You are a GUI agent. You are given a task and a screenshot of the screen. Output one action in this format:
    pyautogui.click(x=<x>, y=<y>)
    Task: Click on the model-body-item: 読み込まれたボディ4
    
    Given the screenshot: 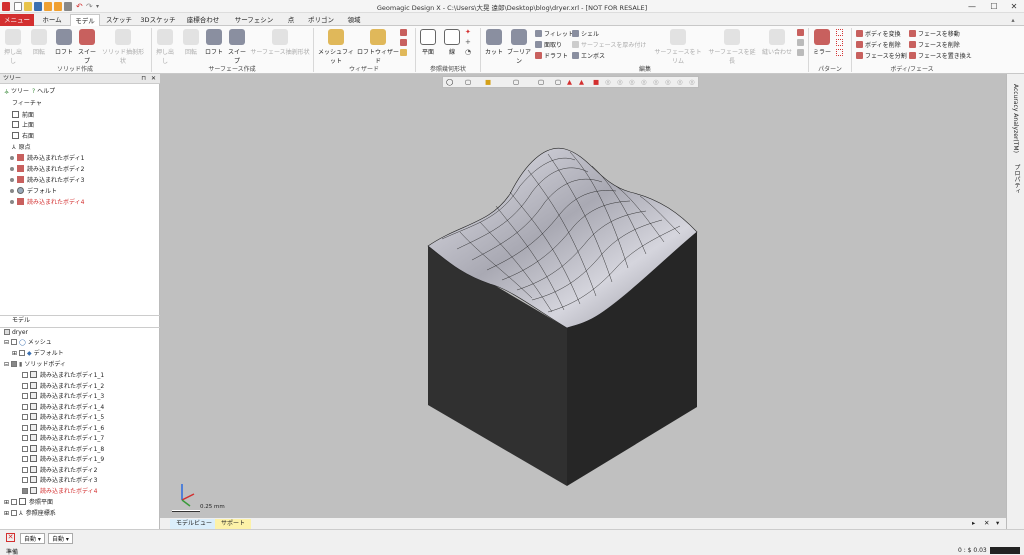 What is the action you would take?
    pyautogui.click(x=59, y=491)
    